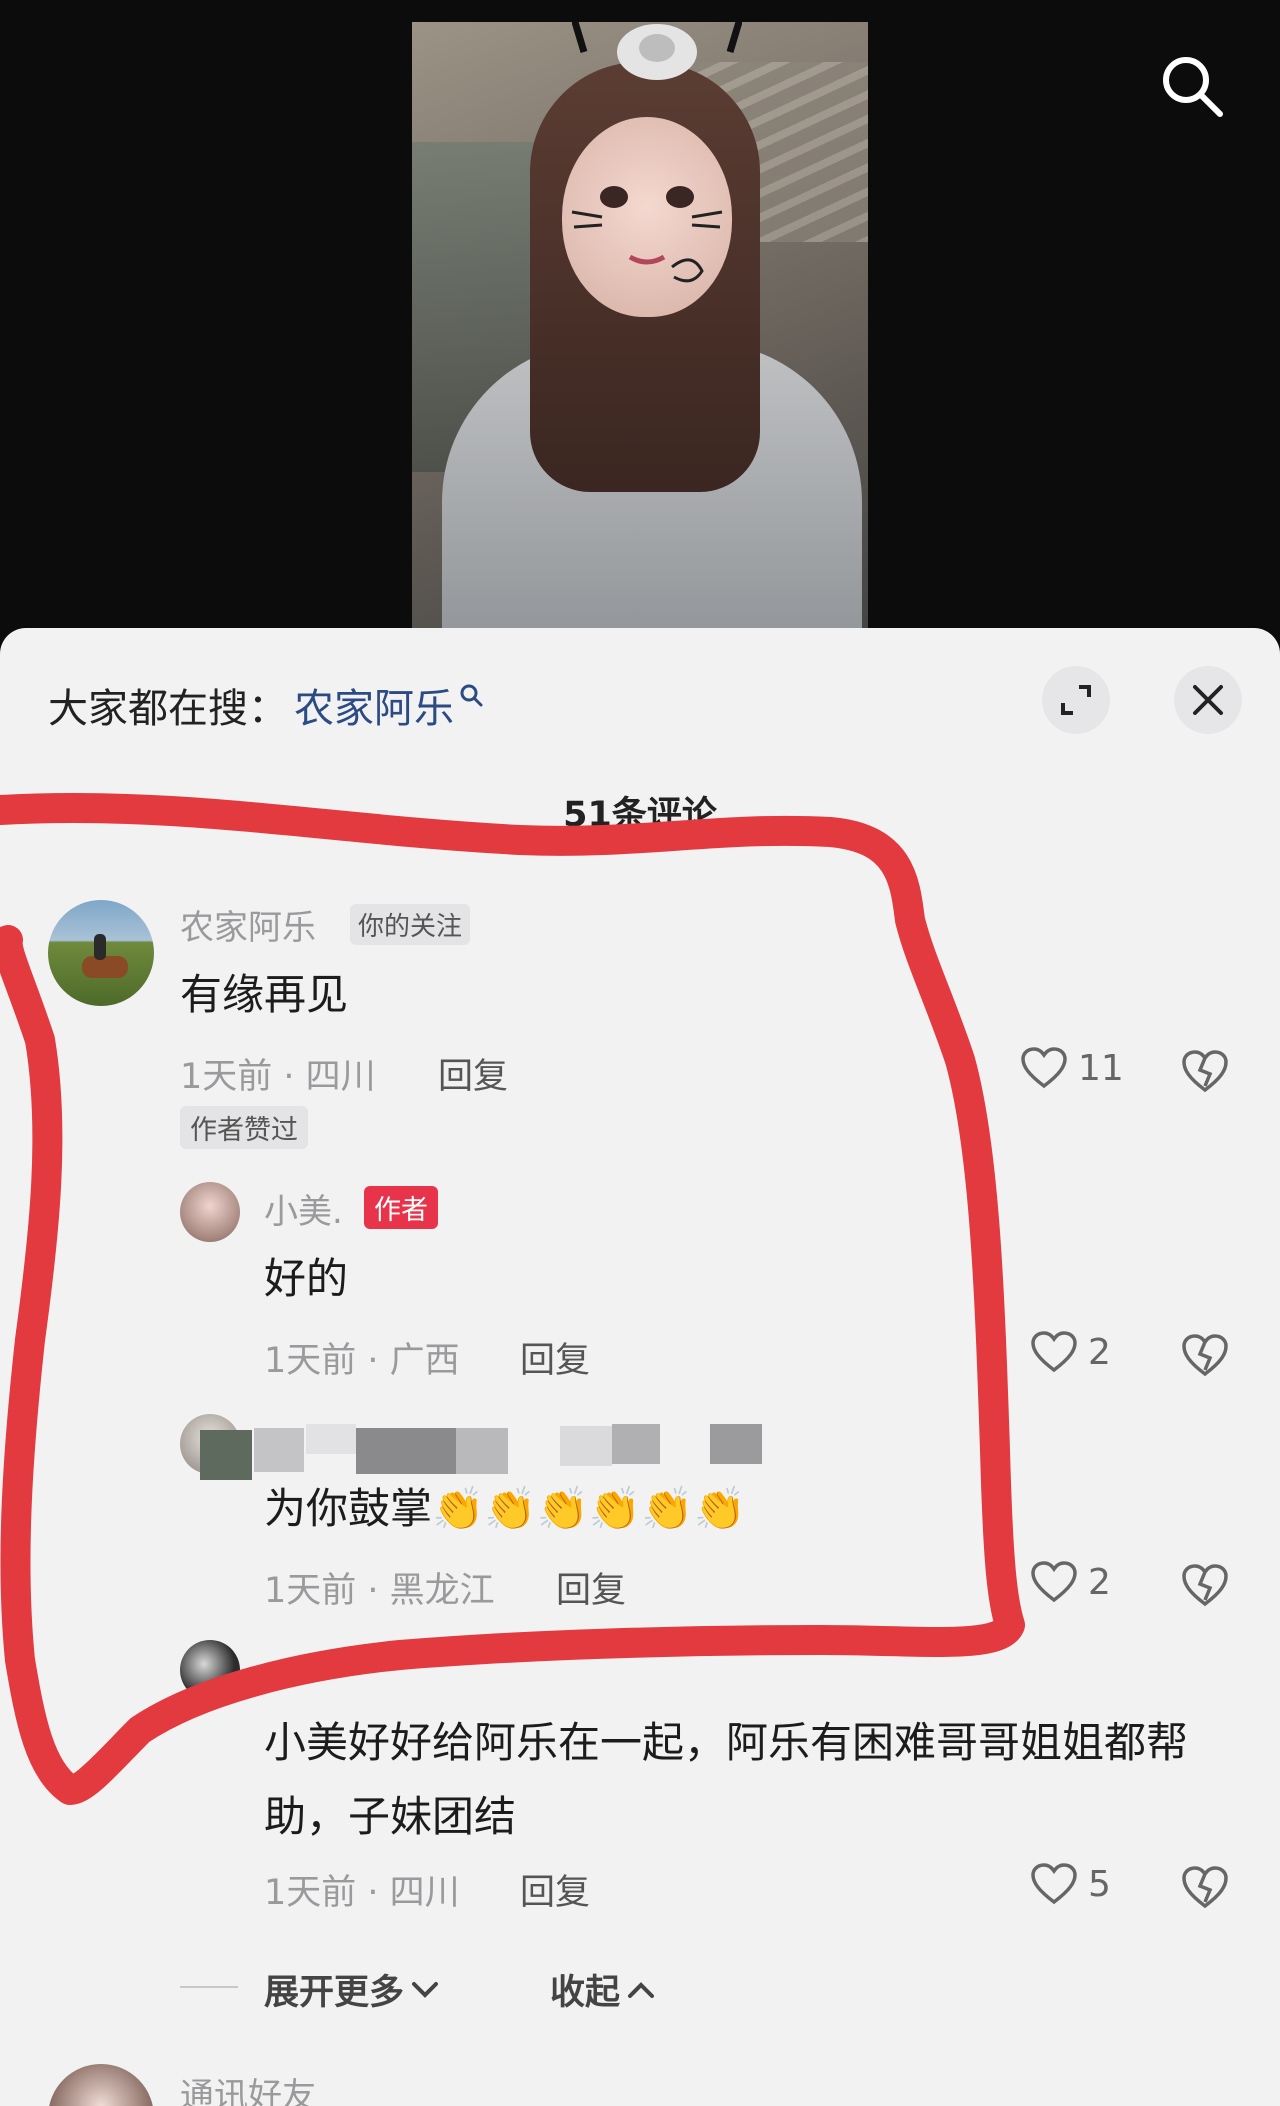 Image resolution: width=1280 pixels, height=2106 pixels. I want to click on search-suggestion-term: 农家阿乐, so click(374, 705).